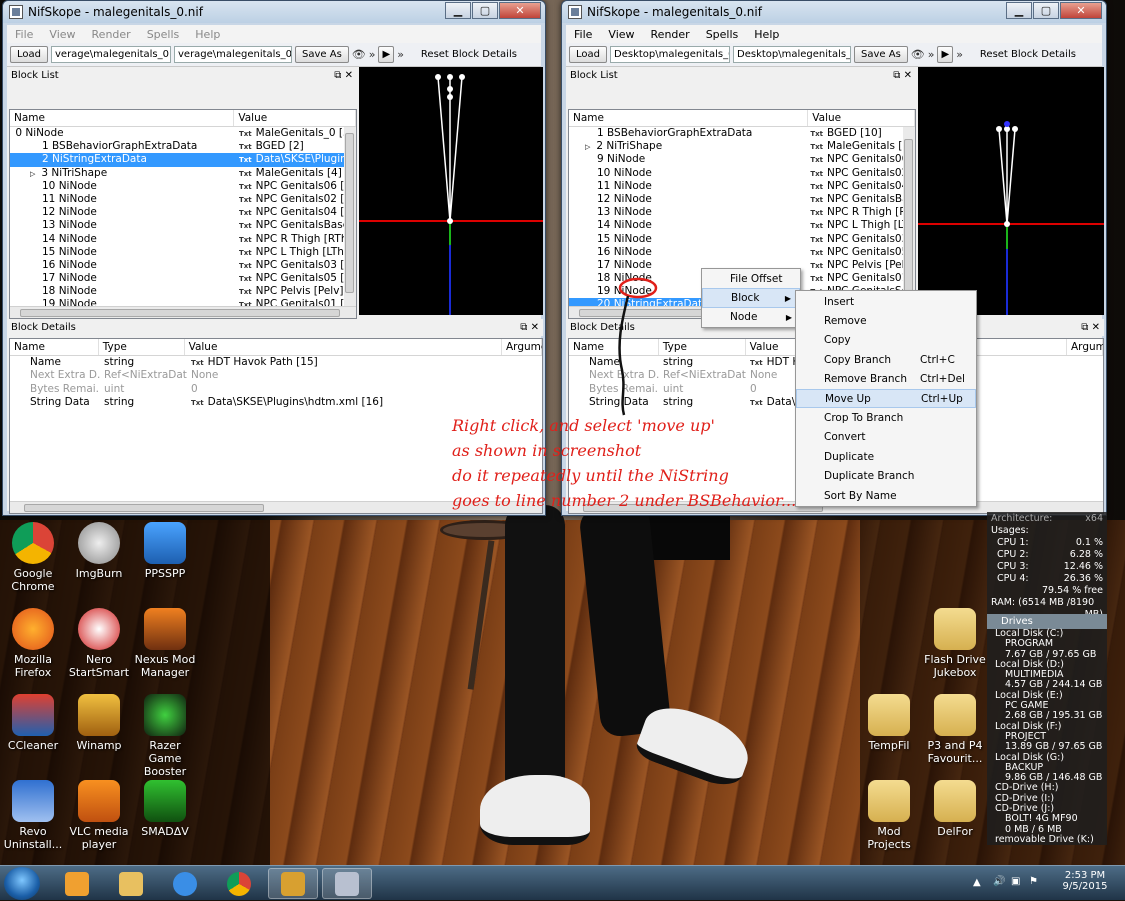 This screenshot has width=1125, height=901. I want to click on taskbar-internet-explorer, so click(185, 883).